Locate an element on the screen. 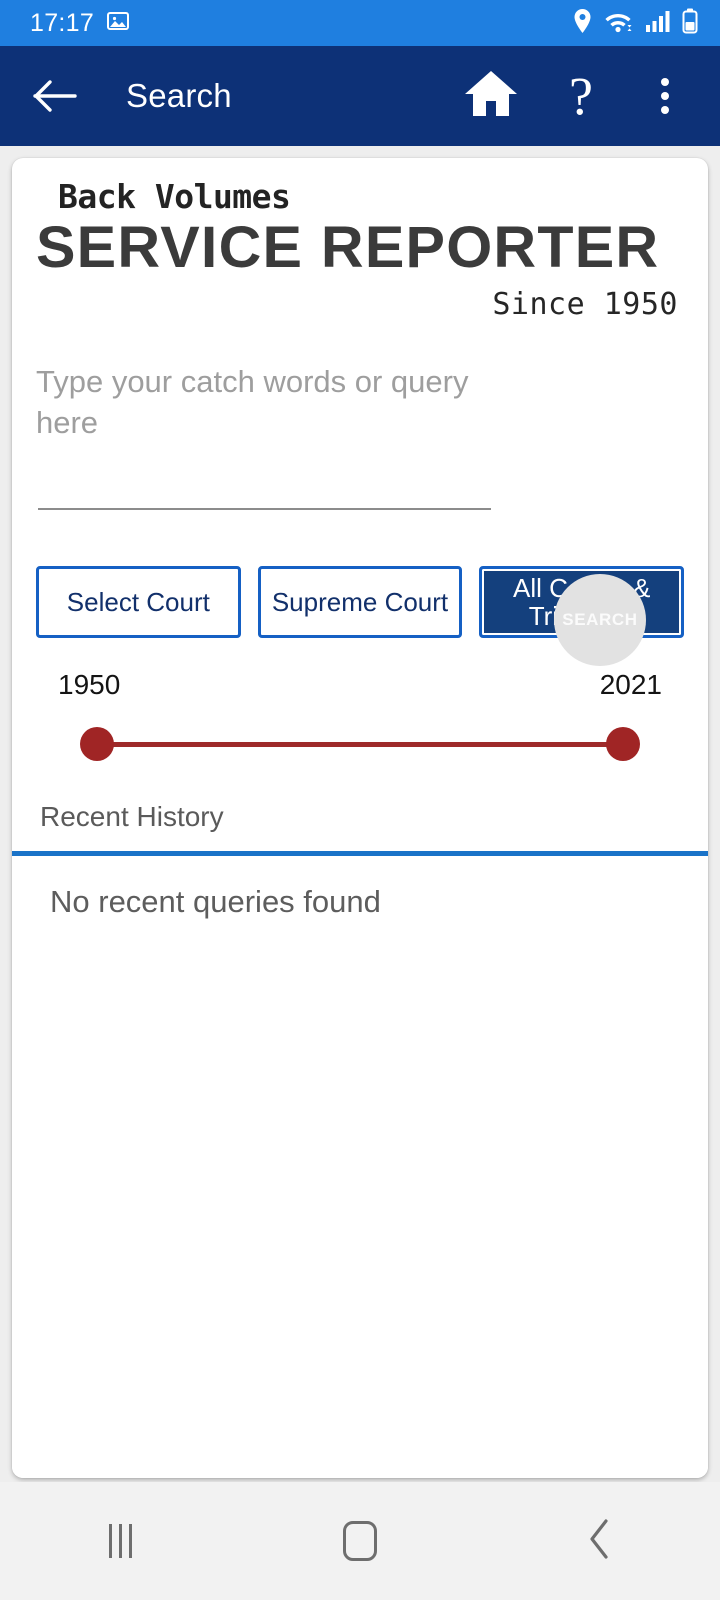 The image size is (720, 1600). search-button-label: SEARCH is located at coordinates (600, 620).